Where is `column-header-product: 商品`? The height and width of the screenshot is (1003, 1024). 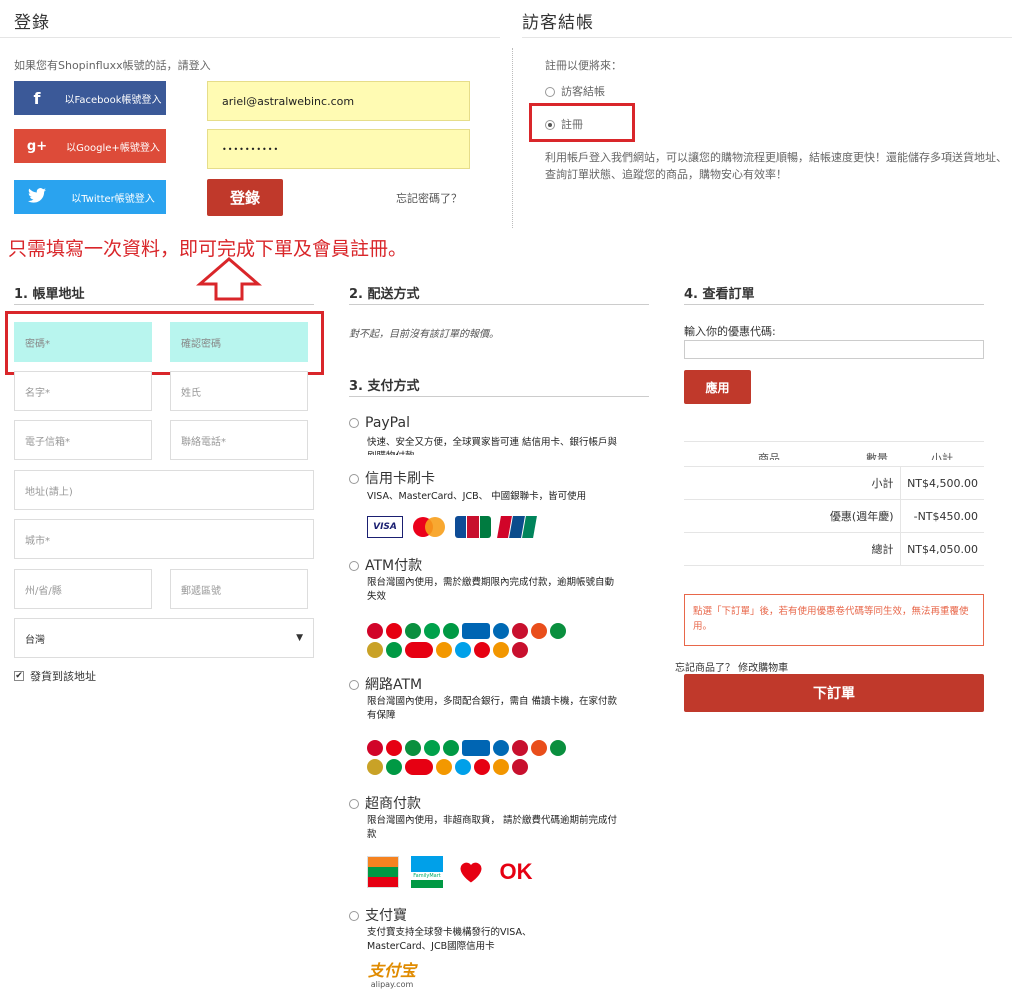 column-header-product: 商品 is located at coordinates (769, 456).